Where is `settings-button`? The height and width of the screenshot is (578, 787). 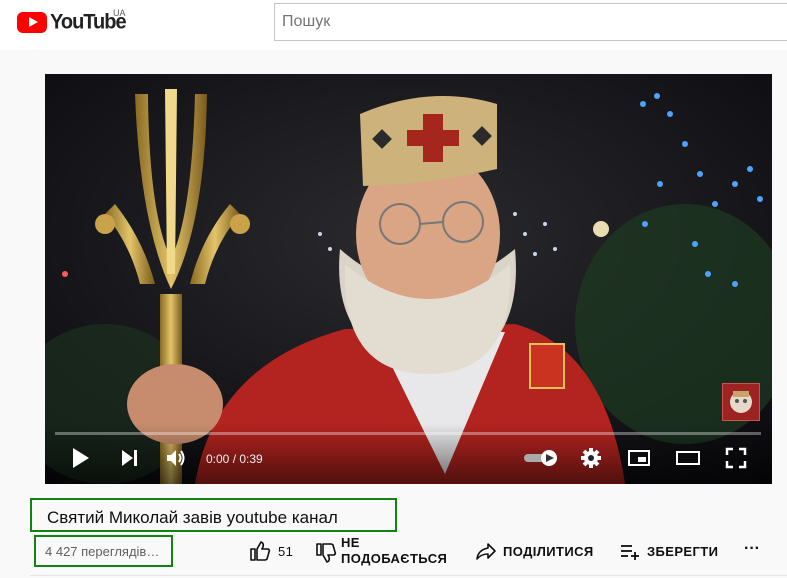 settings-button is located at coordinates (591, 458).